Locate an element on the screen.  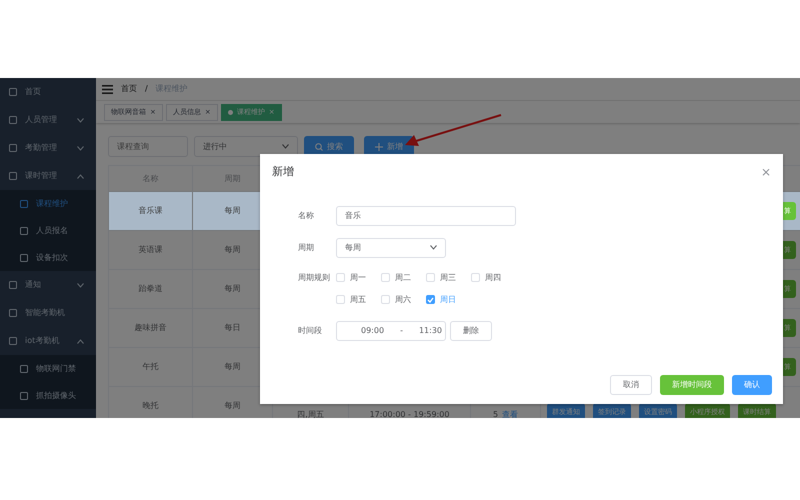
checkbox-label: 周四 is located at coordinates (493, 278).